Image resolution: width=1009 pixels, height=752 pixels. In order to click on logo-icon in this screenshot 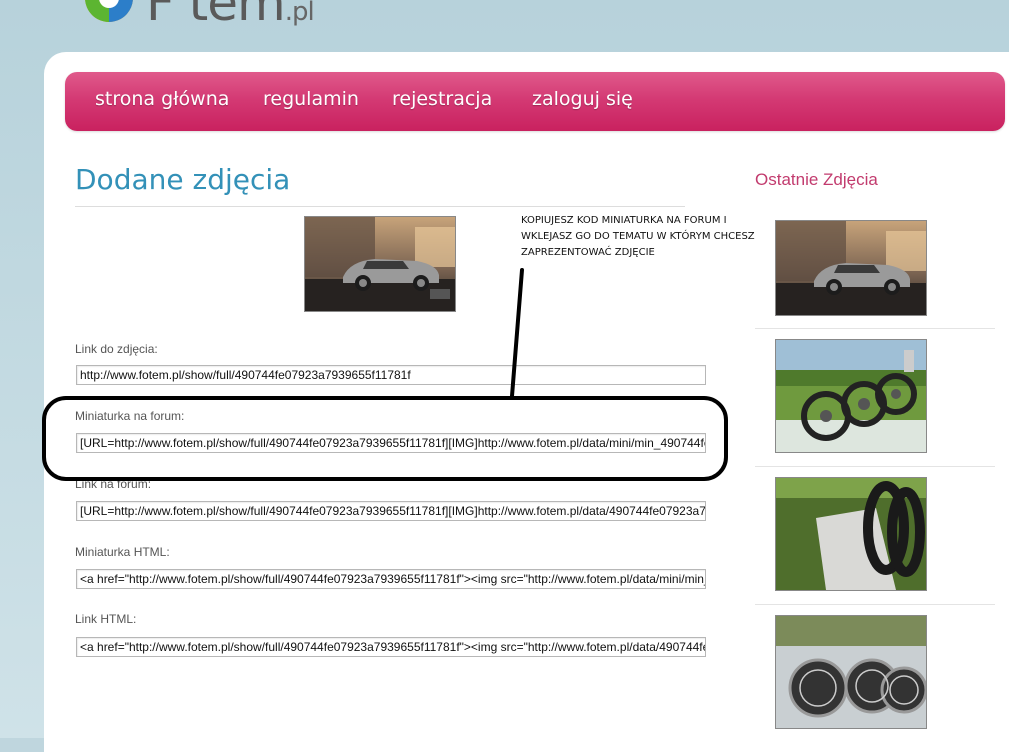, I will do `click(109, 11)`.